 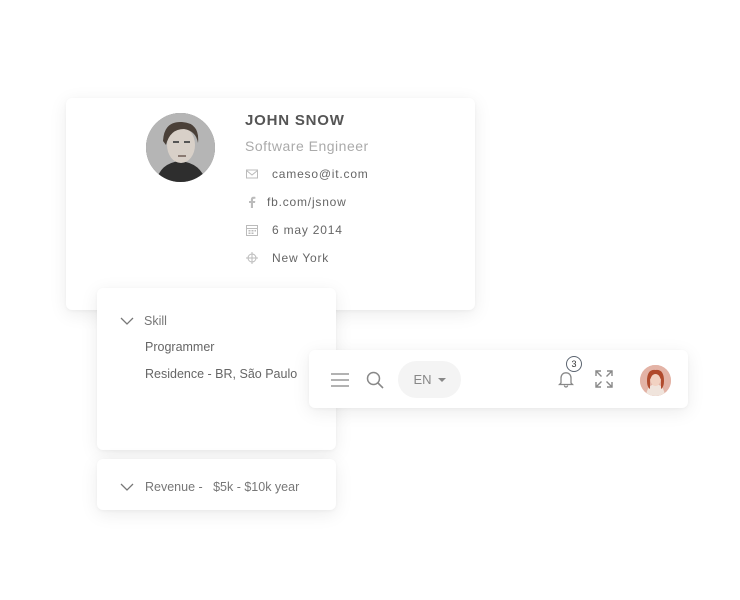 I want to click on notification-badge: 3, so click(x=574, y=364).